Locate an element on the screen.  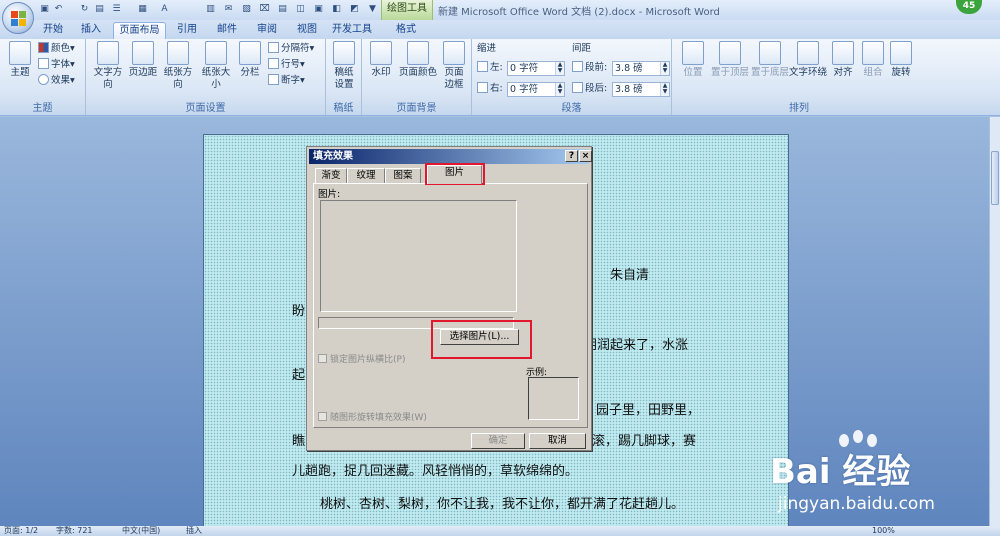
language-status: 中文(中国) is located at coordinates (141, 531).